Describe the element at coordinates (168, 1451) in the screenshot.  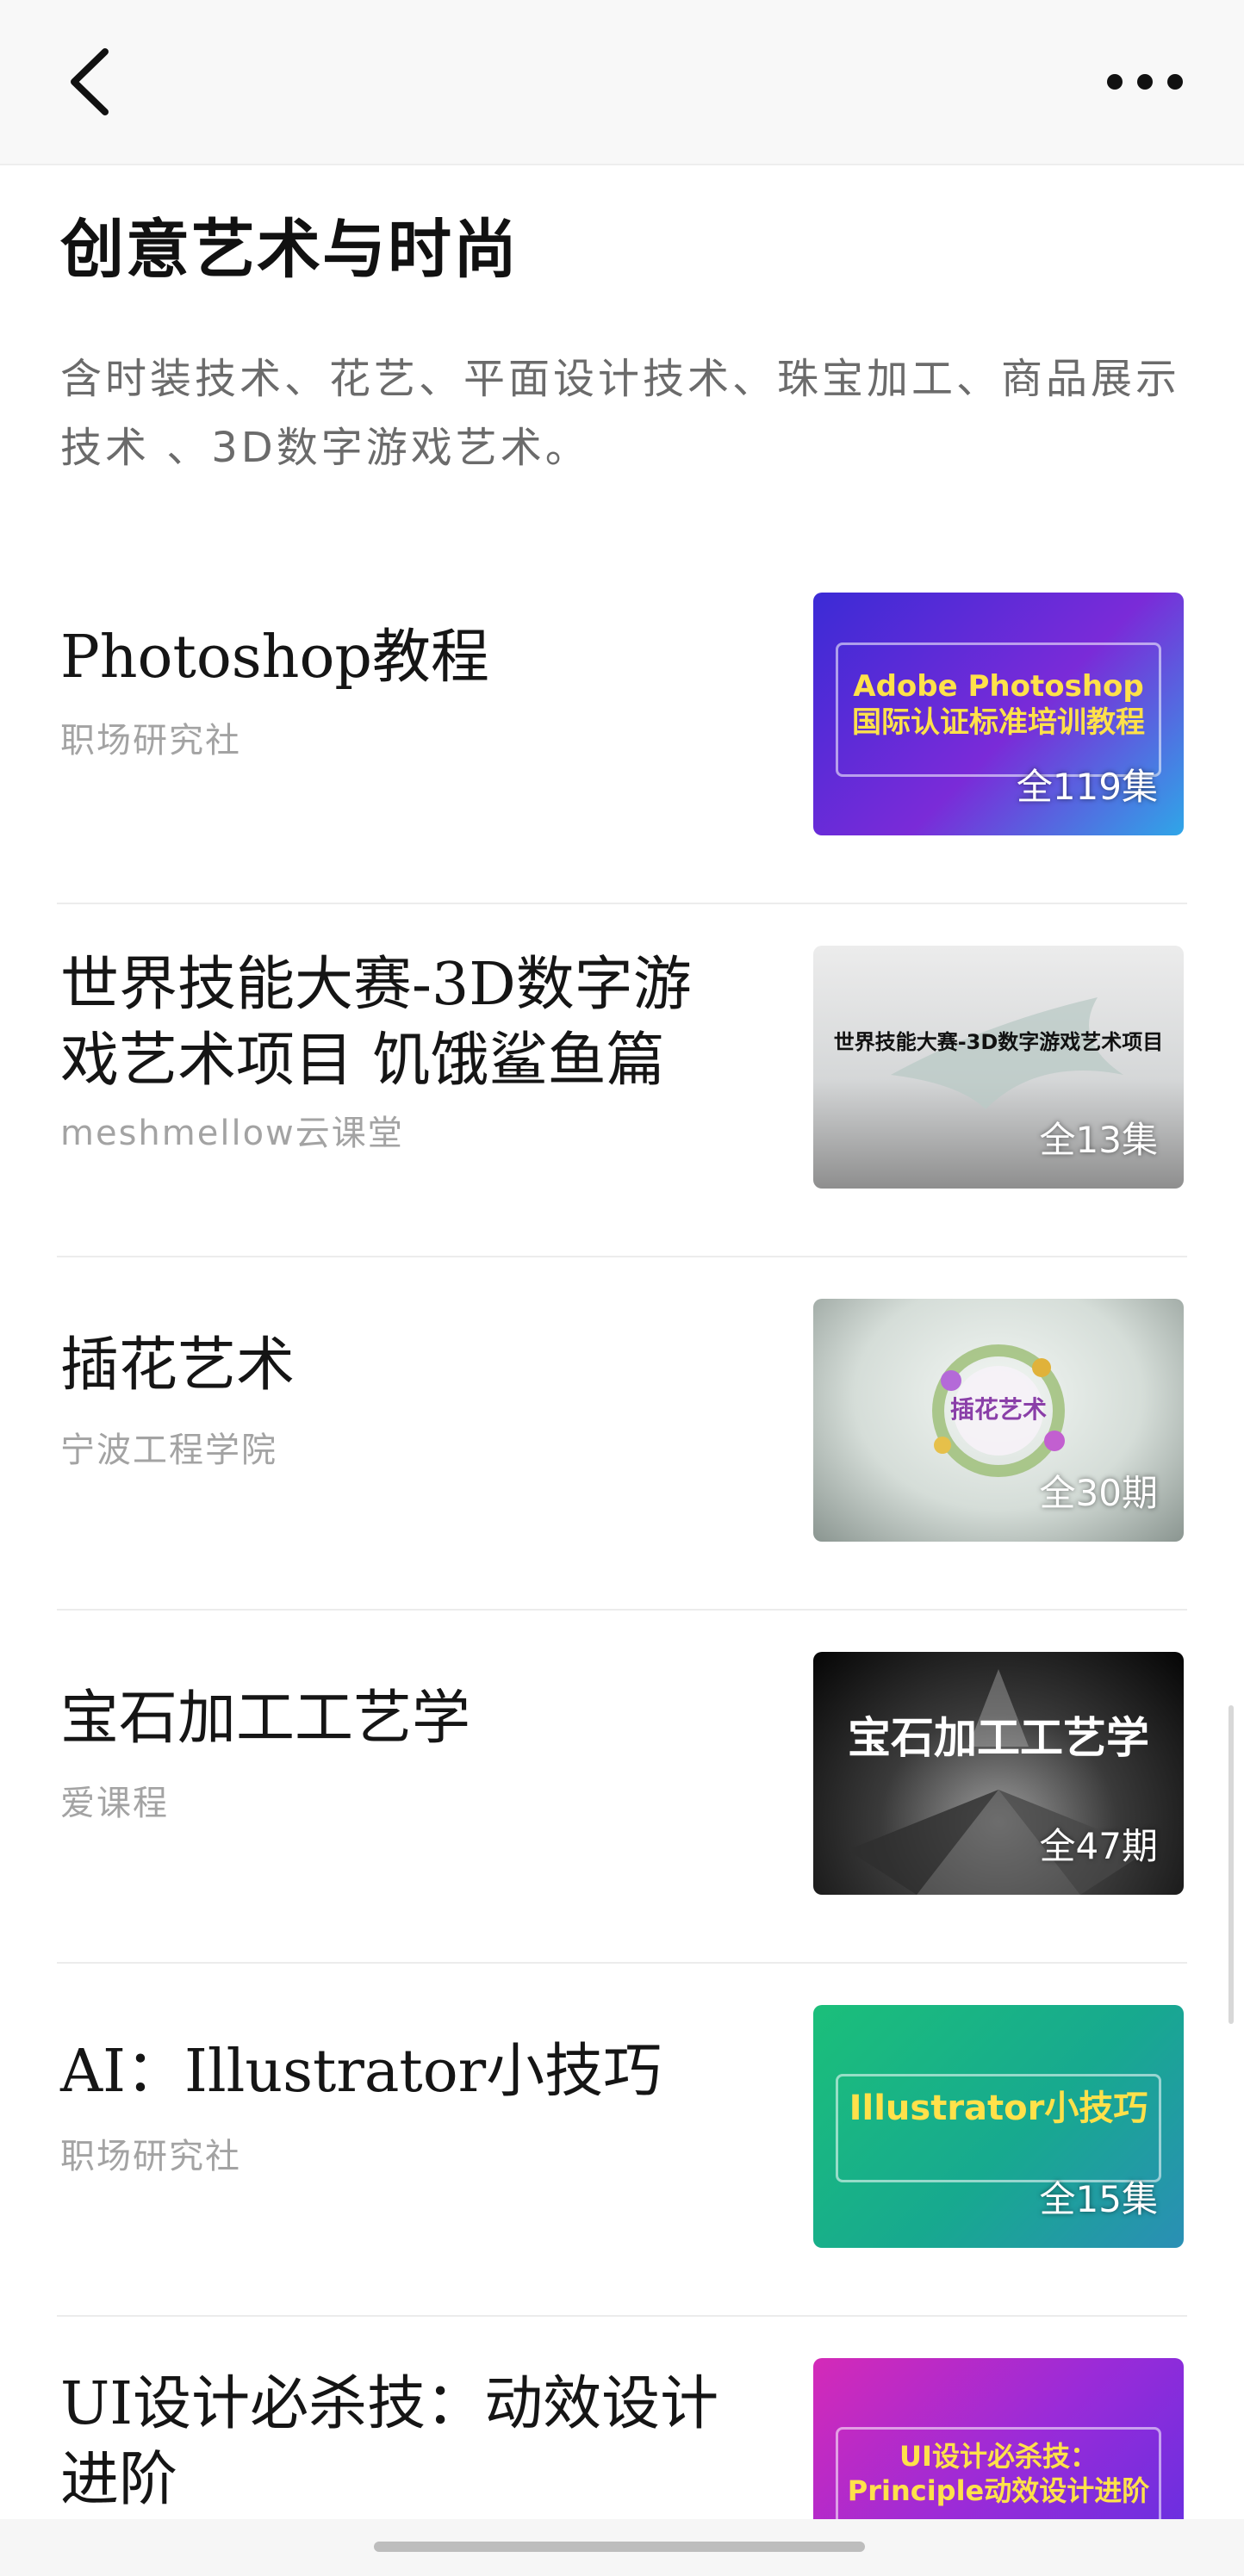
I see `course-source: 宁波工程学院` at that location.